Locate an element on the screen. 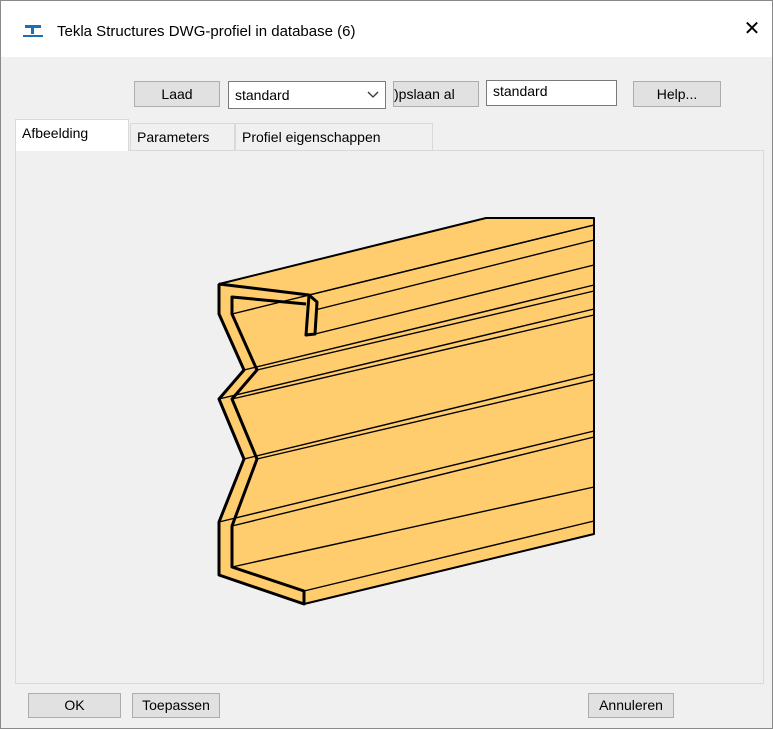 This screenshot has height=729, width=773. save-as-name-input: standard is located at coordinates (551, 93).